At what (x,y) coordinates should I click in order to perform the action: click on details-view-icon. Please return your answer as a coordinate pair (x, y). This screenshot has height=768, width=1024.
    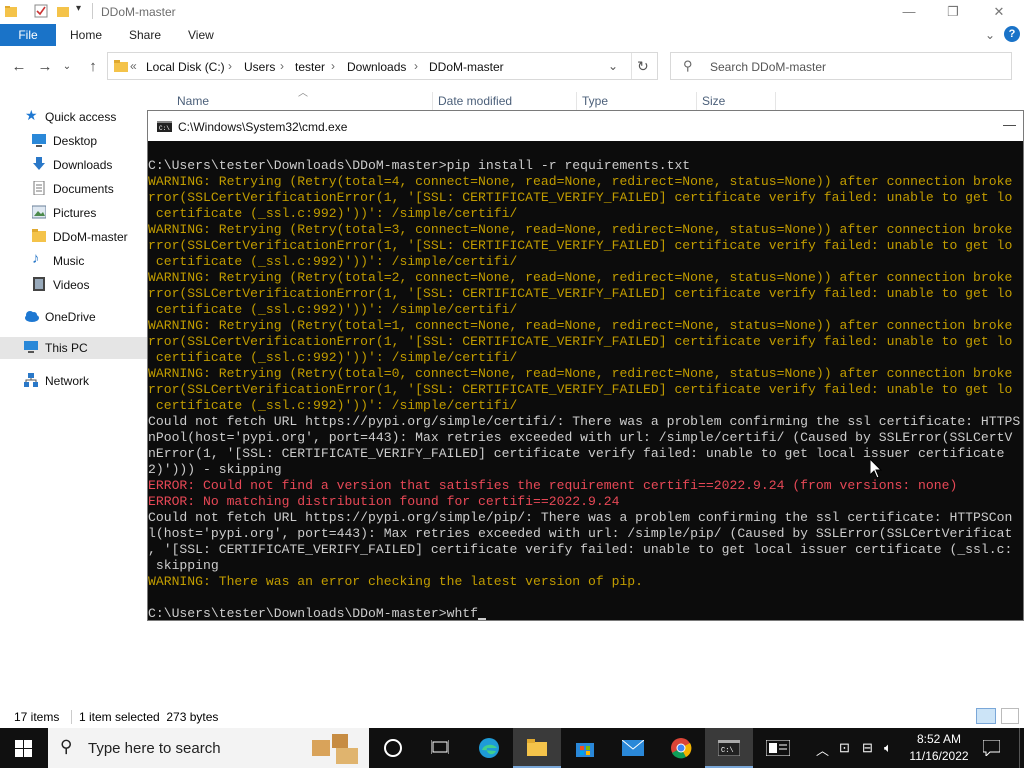
    Looking at the image, I should click on (986, 716).